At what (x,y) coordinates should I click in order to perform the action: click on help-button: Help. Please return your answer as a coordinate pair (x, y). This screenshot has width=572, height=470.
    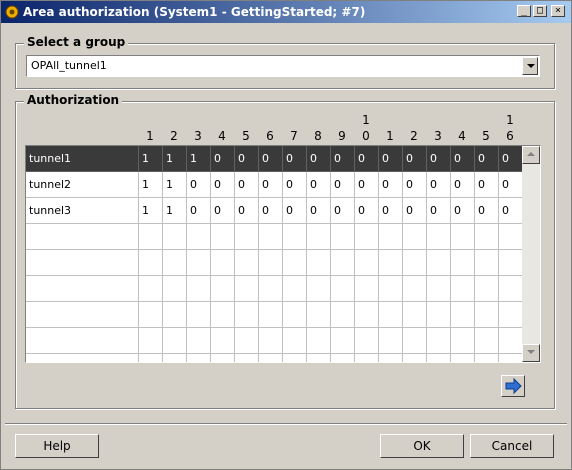
    Looking at the image, I should click on (57, 446).